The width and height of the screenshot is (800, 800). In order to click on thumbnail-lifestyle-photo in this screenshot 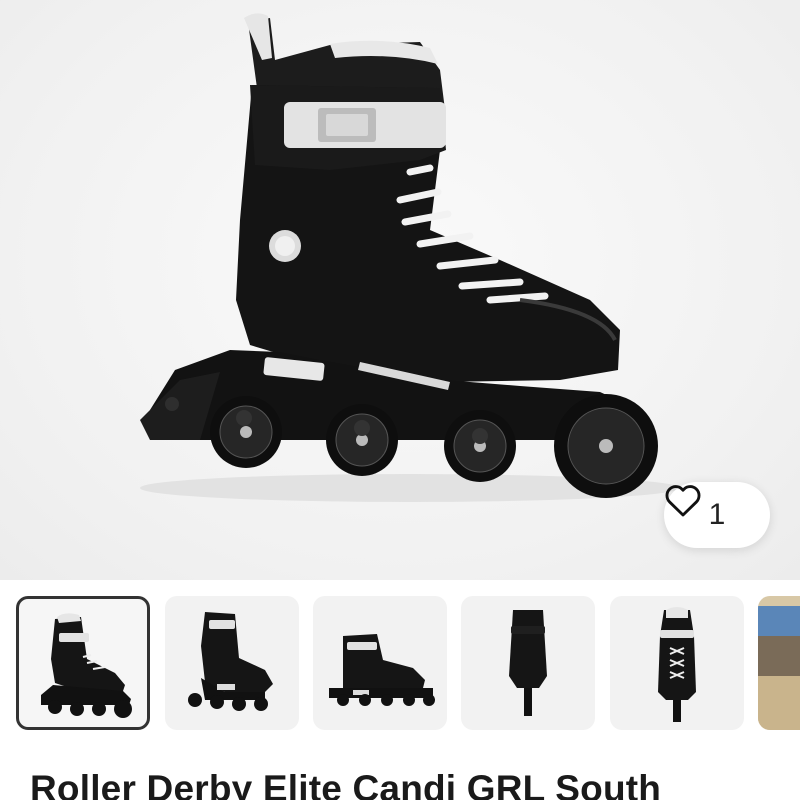, I will do `click(779, 663)`.